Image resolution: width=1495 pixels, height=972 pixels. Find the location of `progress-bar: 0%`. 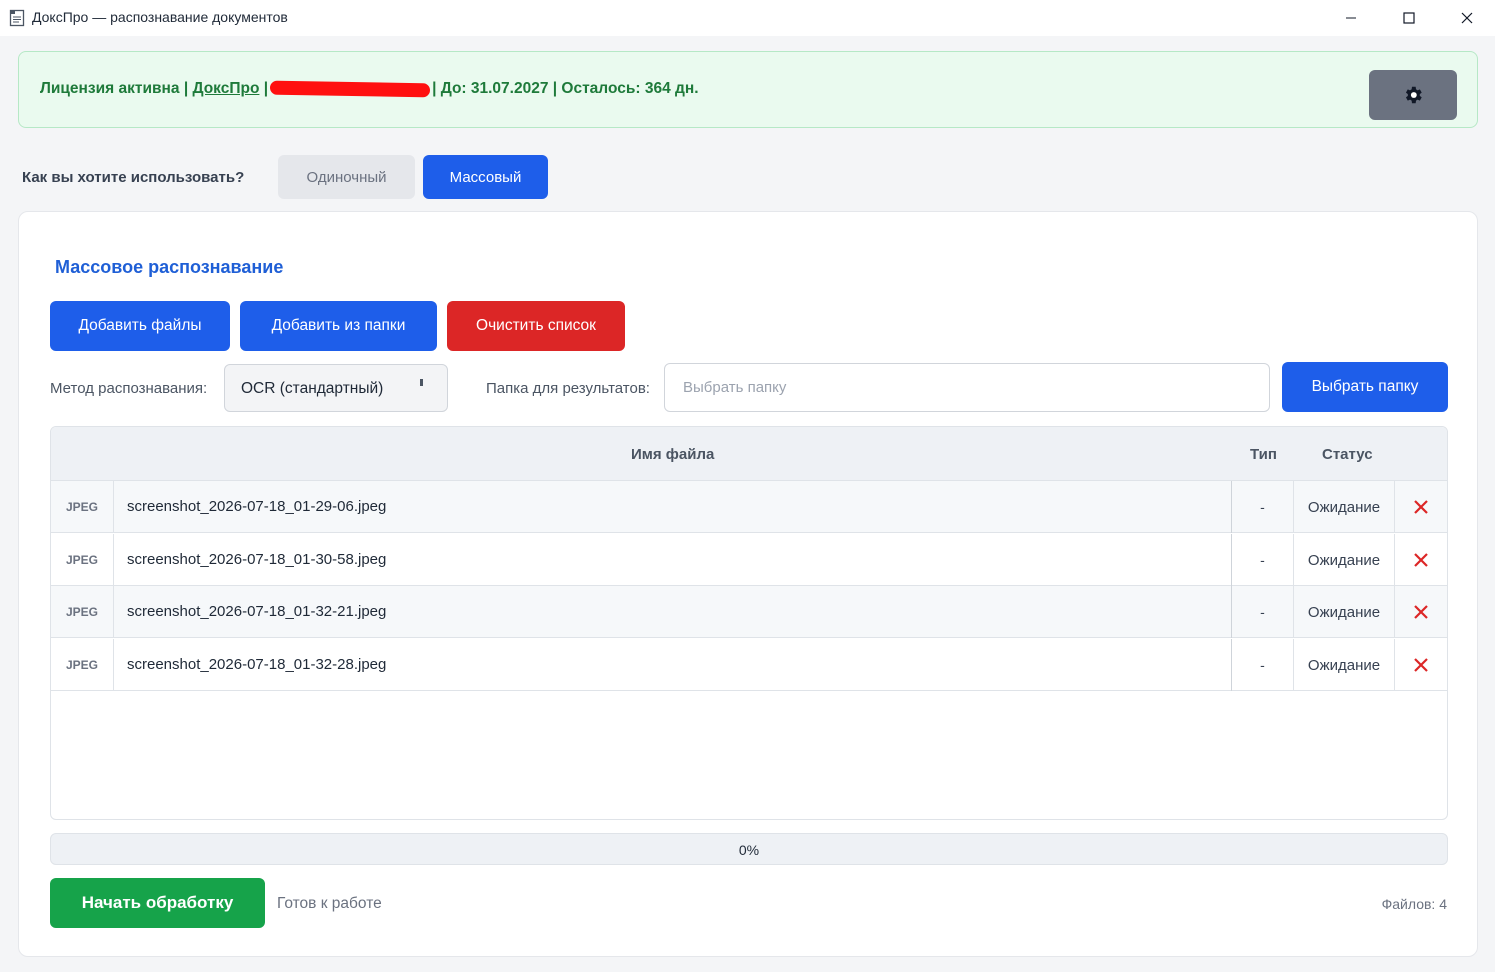

progress-bar: 0% is located at coordinates (749, 849).